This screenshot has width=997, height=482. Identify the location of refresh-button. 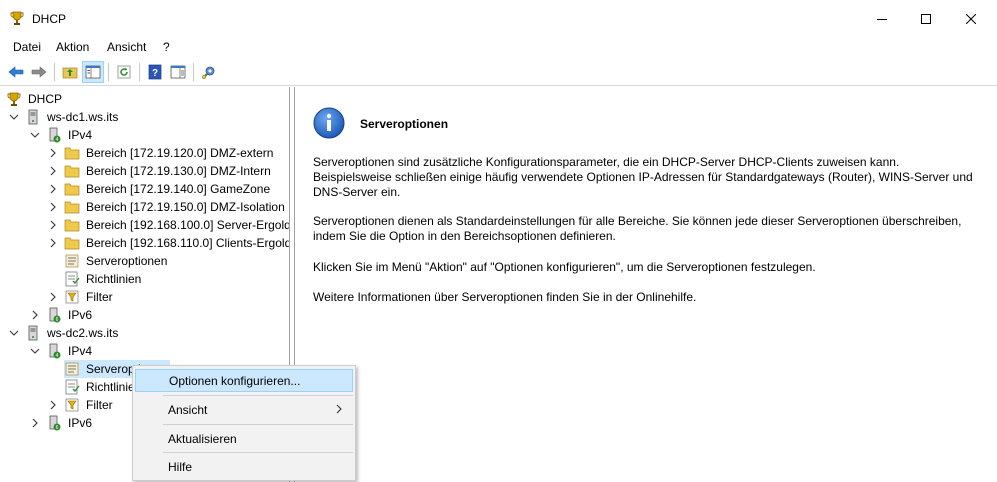
(124, 72).